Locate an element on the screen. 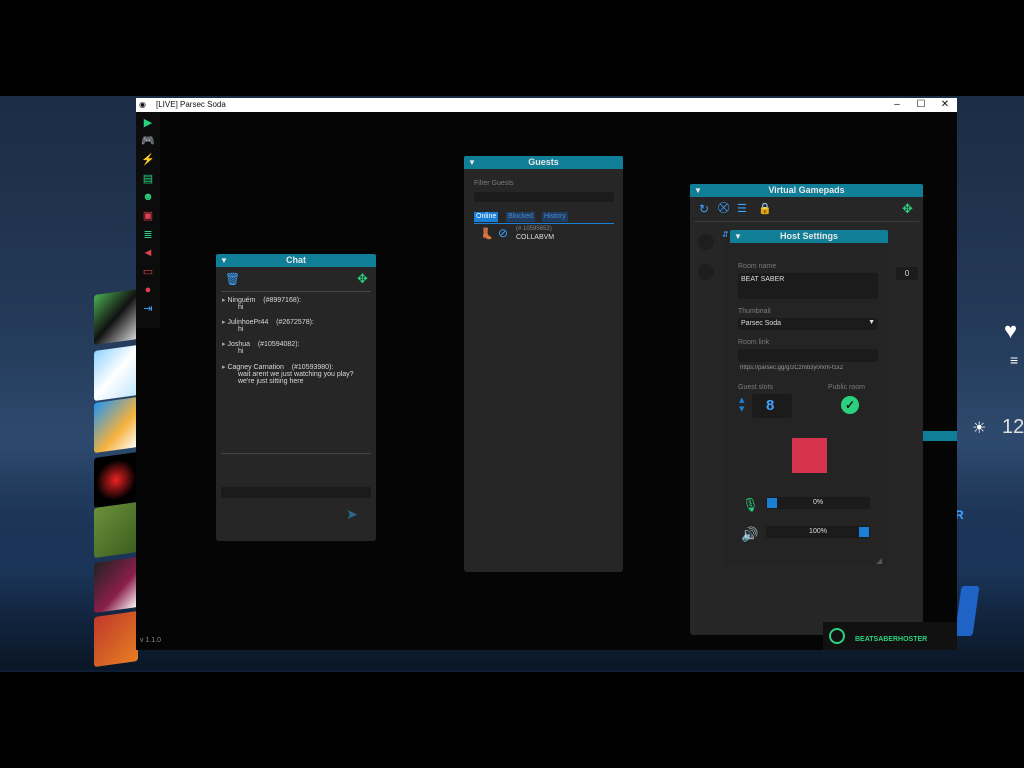 The height and width of the screenshot is (768, 1024). chat-title: Chat is located at coordinates (296, 260).